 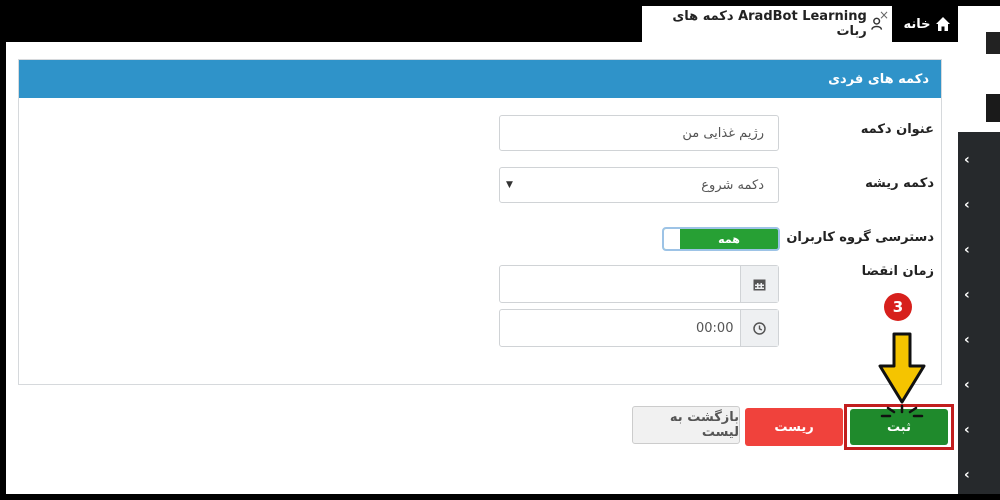 What do you see at coordinates (993, 43) in the screenshot?
I see `sidebar-logo-fragment` at bounding box center [993, 43].